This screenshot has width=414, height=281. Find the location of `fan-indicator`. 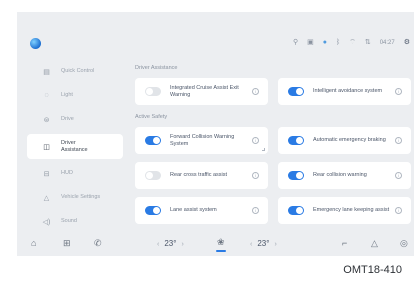

fan-indicator is located at coordinates (221, 251).